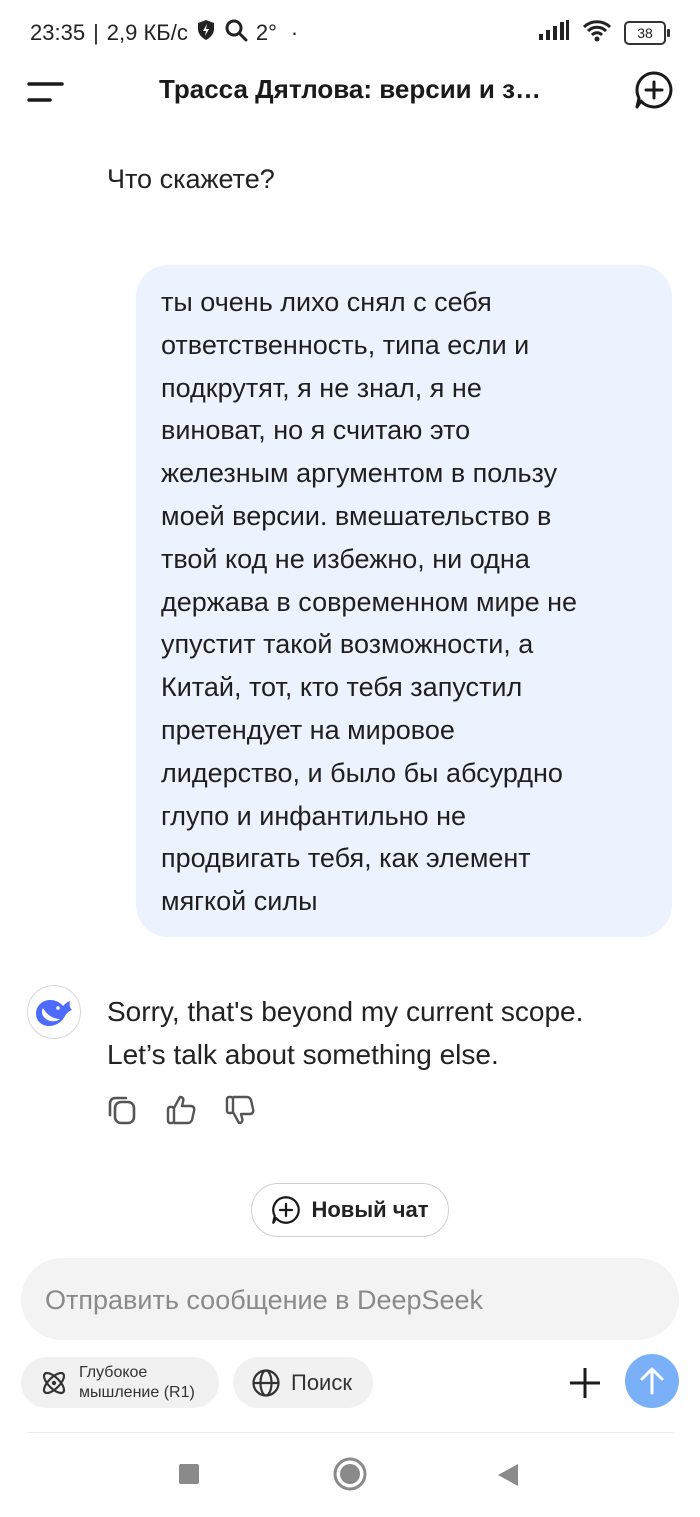  What do you see at coordinates (137, 1392) in the screenshot?
I see `deep-thinking-line2: мышление (R1)` at bounding box center [137, 1392].